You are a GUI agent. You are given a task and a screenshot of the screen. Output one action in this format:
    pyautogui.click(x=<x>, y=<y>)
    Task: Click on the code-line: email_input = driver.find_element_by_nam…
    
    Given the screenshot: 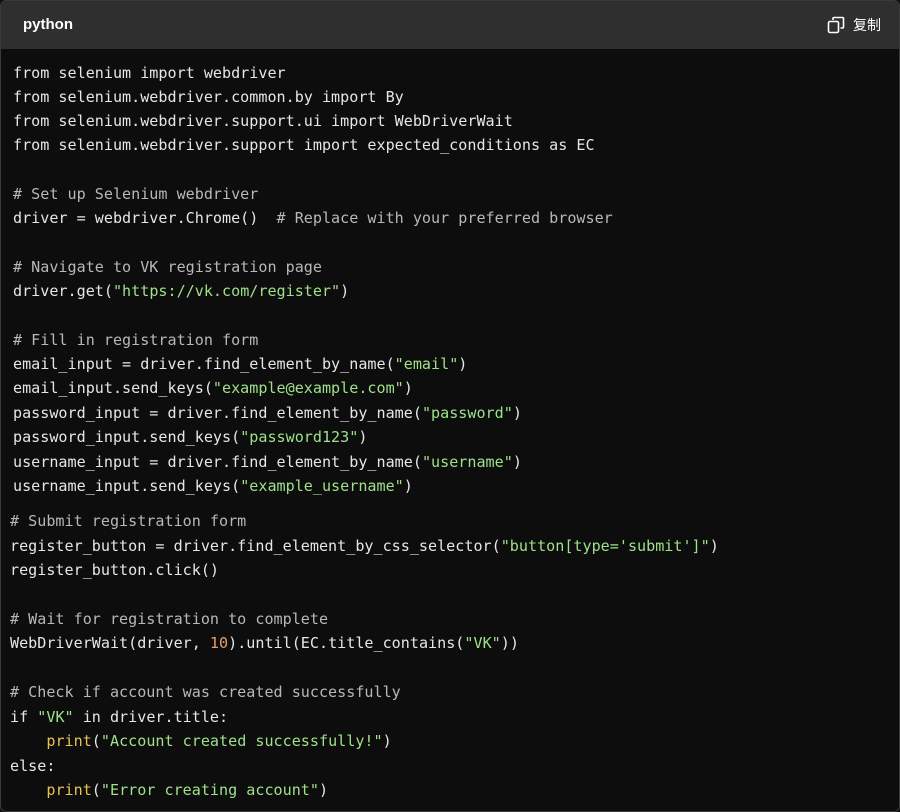 What is the action you would take?
    pyautogui.click(x=240, y=364)
    